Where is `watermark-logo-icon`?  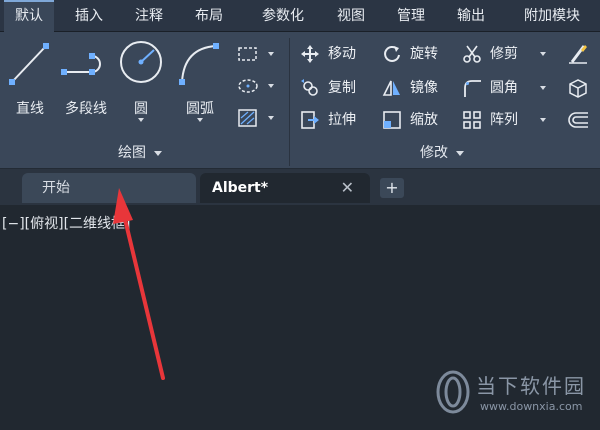 watermark-logo-icon is located at coordinates (453, 392).